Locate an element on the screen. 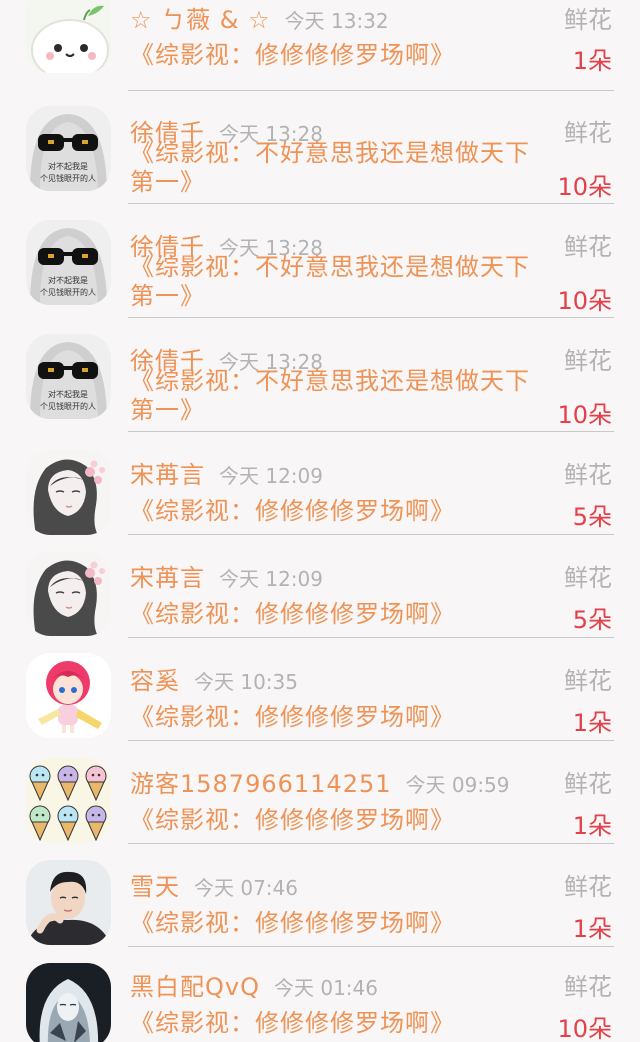 This screenshot has height=1042, width=640. gift-record-row: 黑白配QvQ 今天 01:46 鲜花 《综影视：修修修修罗场啊》 10朵 is located at coordinates (320, 1000).